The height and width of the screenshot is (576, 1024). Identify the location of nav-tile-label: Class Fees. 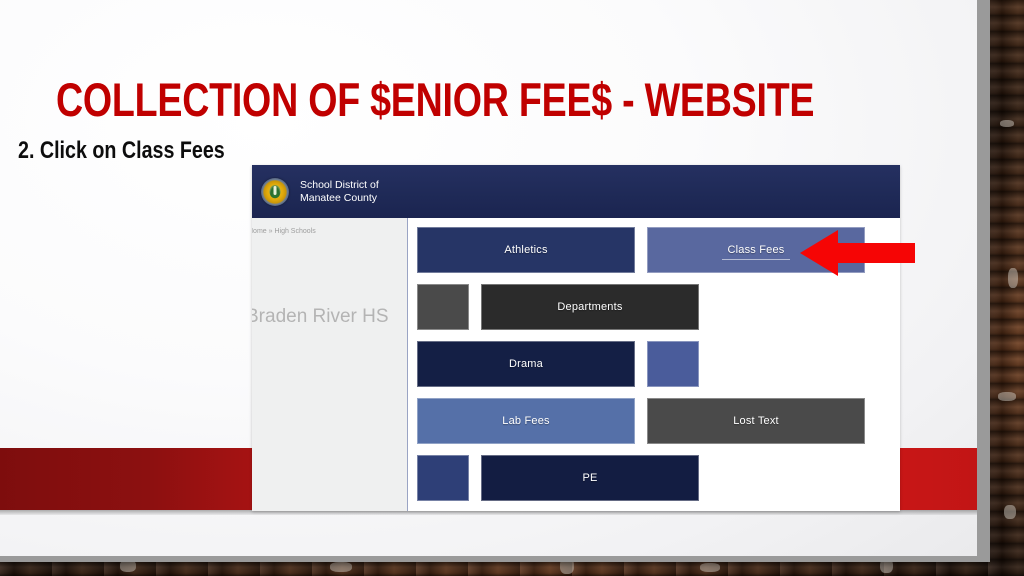
(756, 250).